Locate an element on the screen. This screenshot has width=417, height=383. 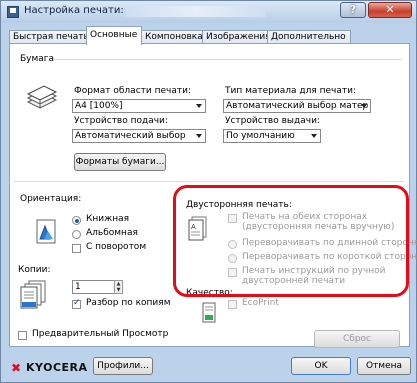
paper-source-select: Автоматический выбор is located at coordinates (139, 136).